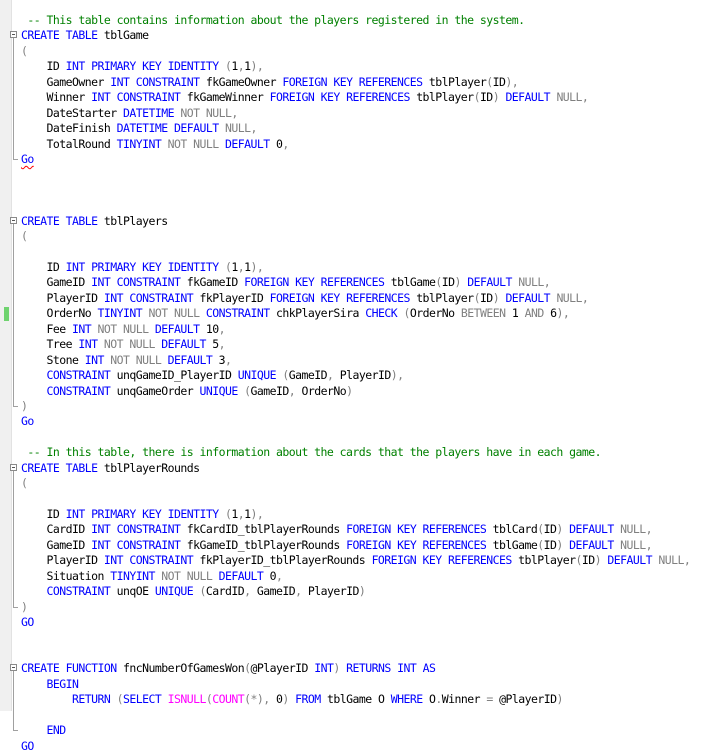 Image resolution: width=716 pixels, height=754 pixels. What do you see at coordinates (50, 683) in the screenshot?
I see `keyword-token: BEGIN` at bounding box center [50, 683].